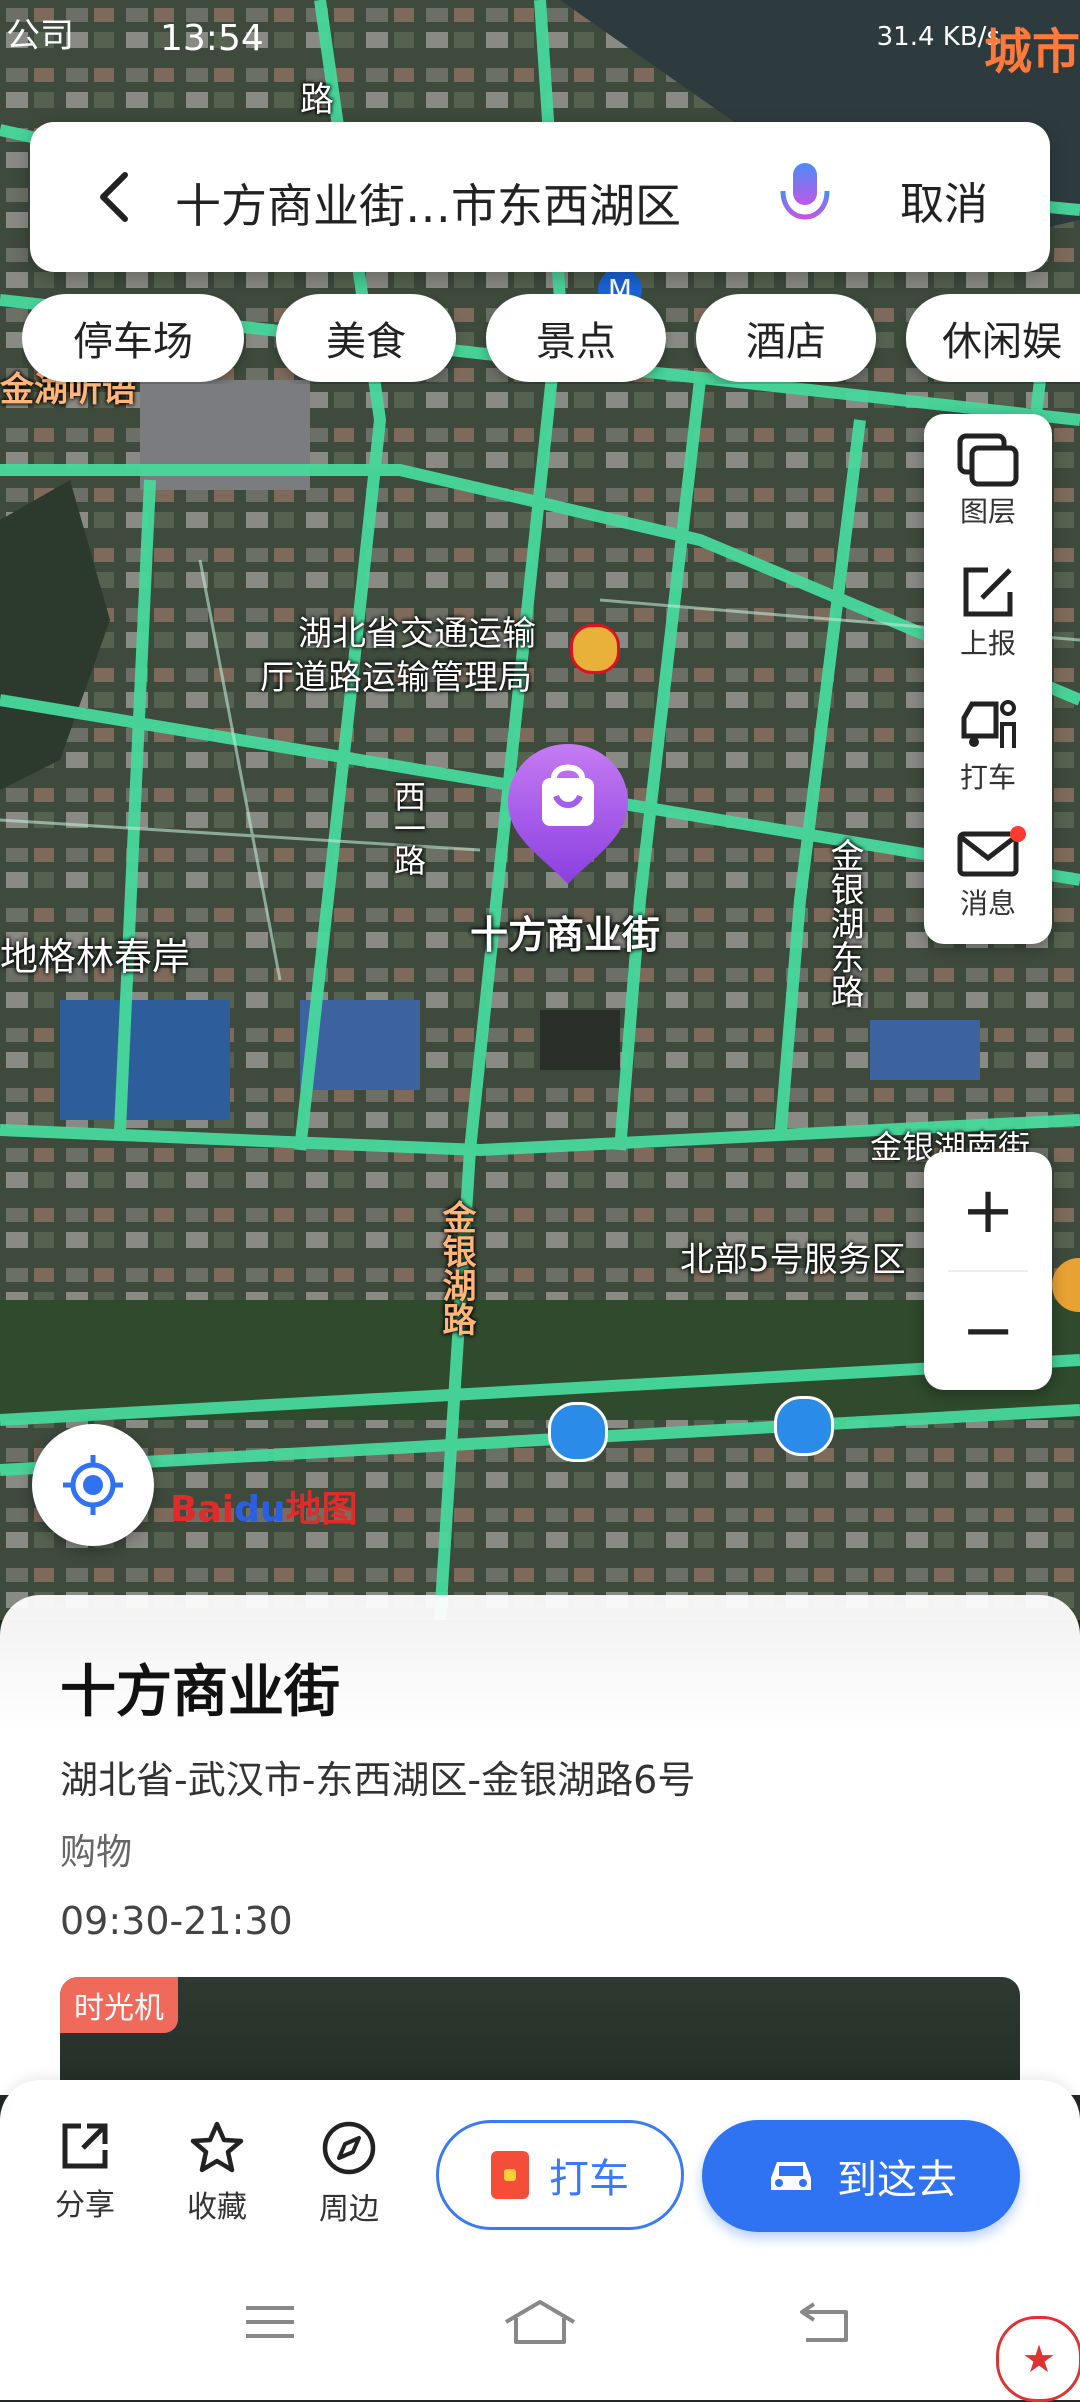 The width and height of the screenshot is (1080, 2402). Describe the element at coordinates (202, 1509) in the screenshot. I see `logo-bai: Bai` at that location.